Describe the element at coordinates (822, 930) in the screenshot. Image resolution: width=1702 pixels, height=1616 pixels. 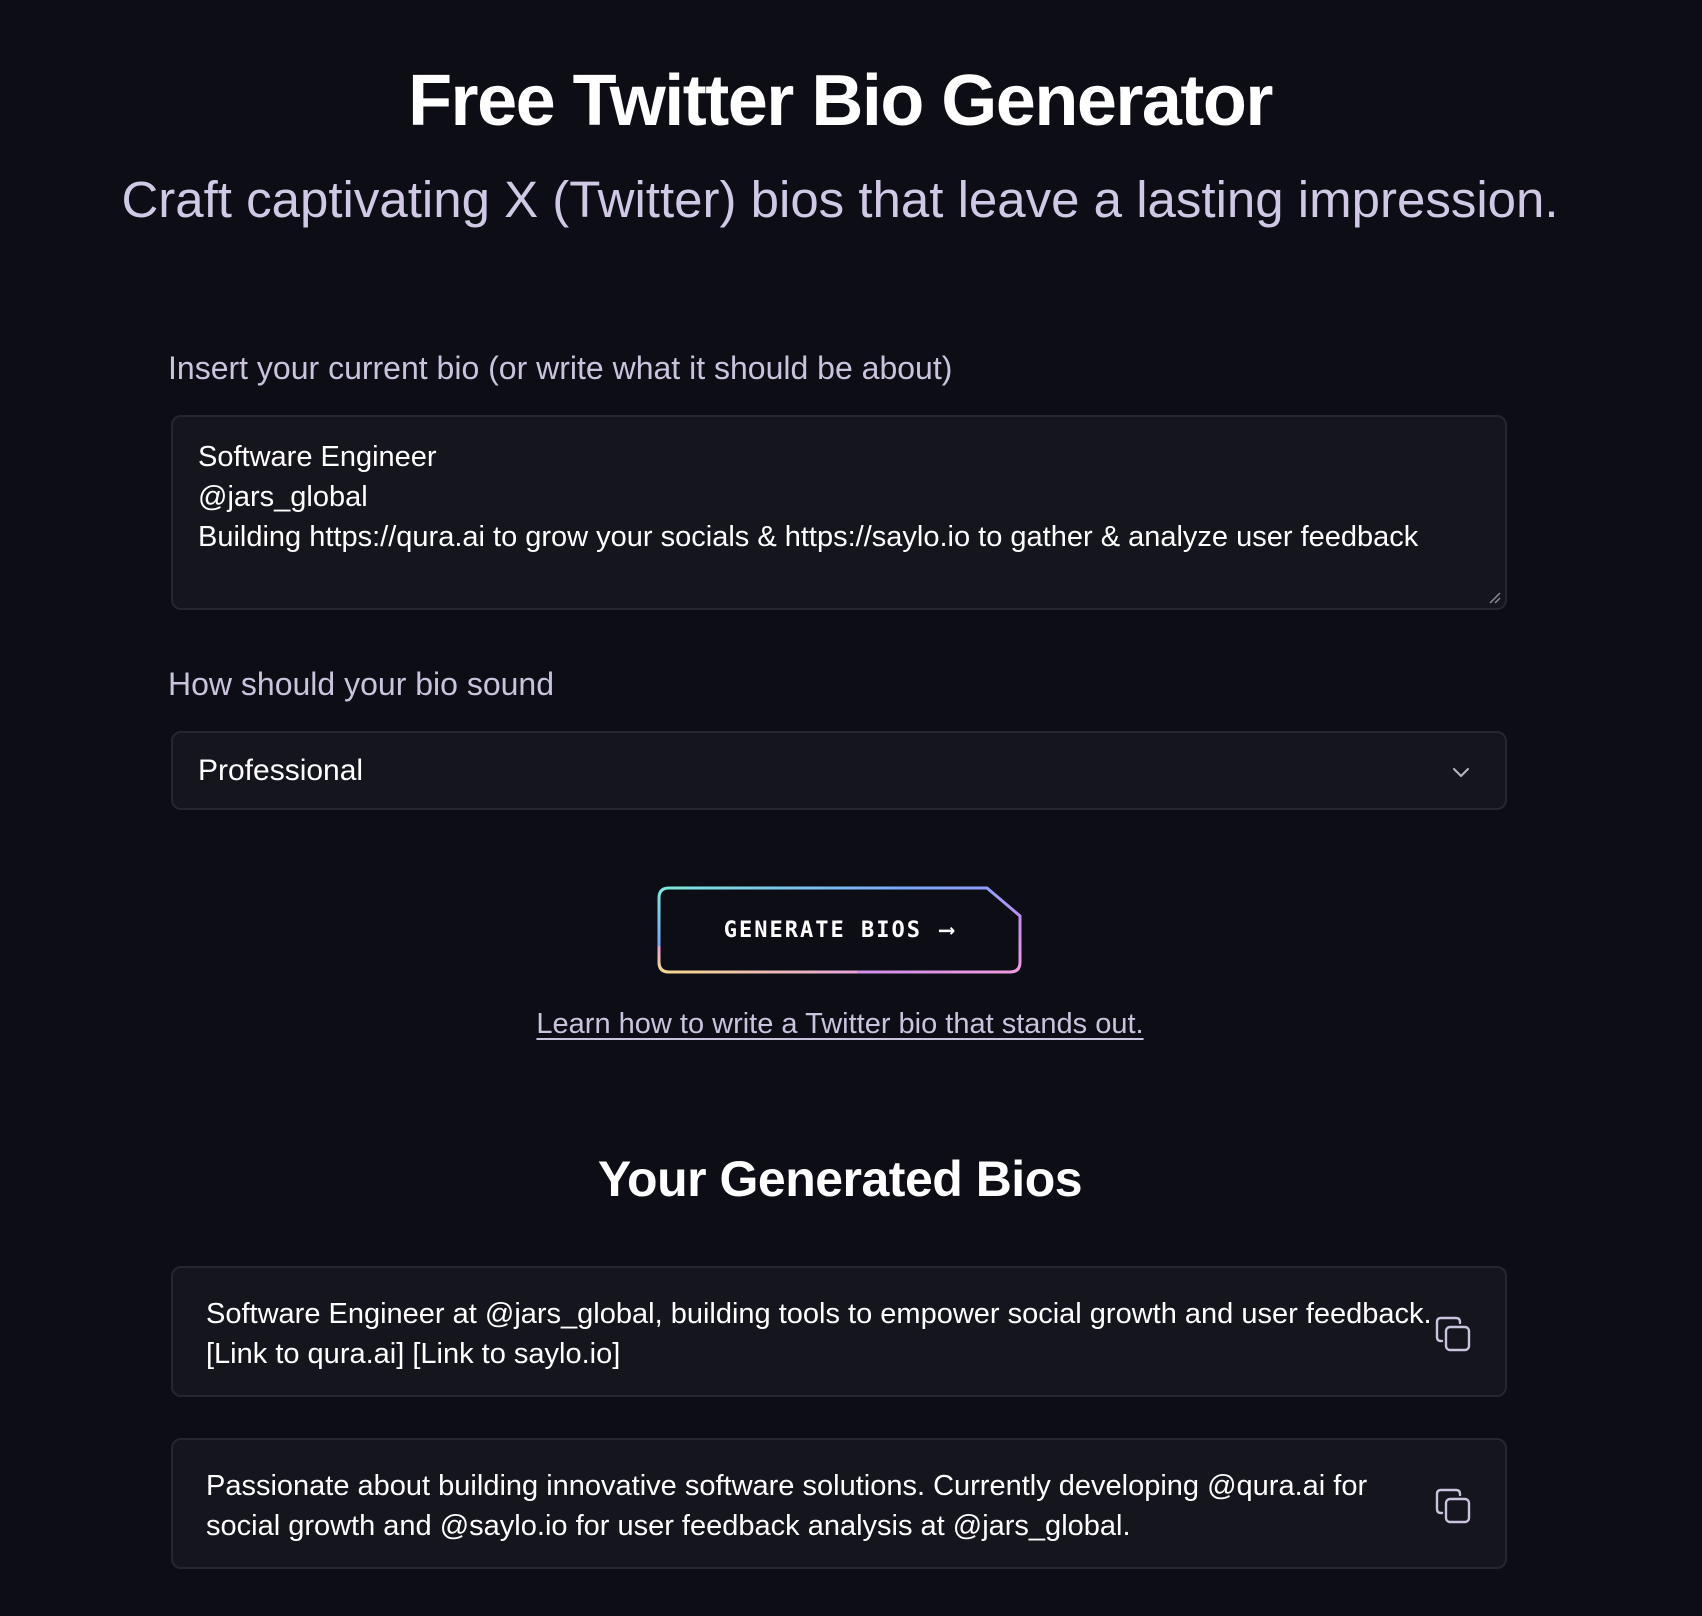
I see `generate-bios-label: GENERATE BIOS` at that location.